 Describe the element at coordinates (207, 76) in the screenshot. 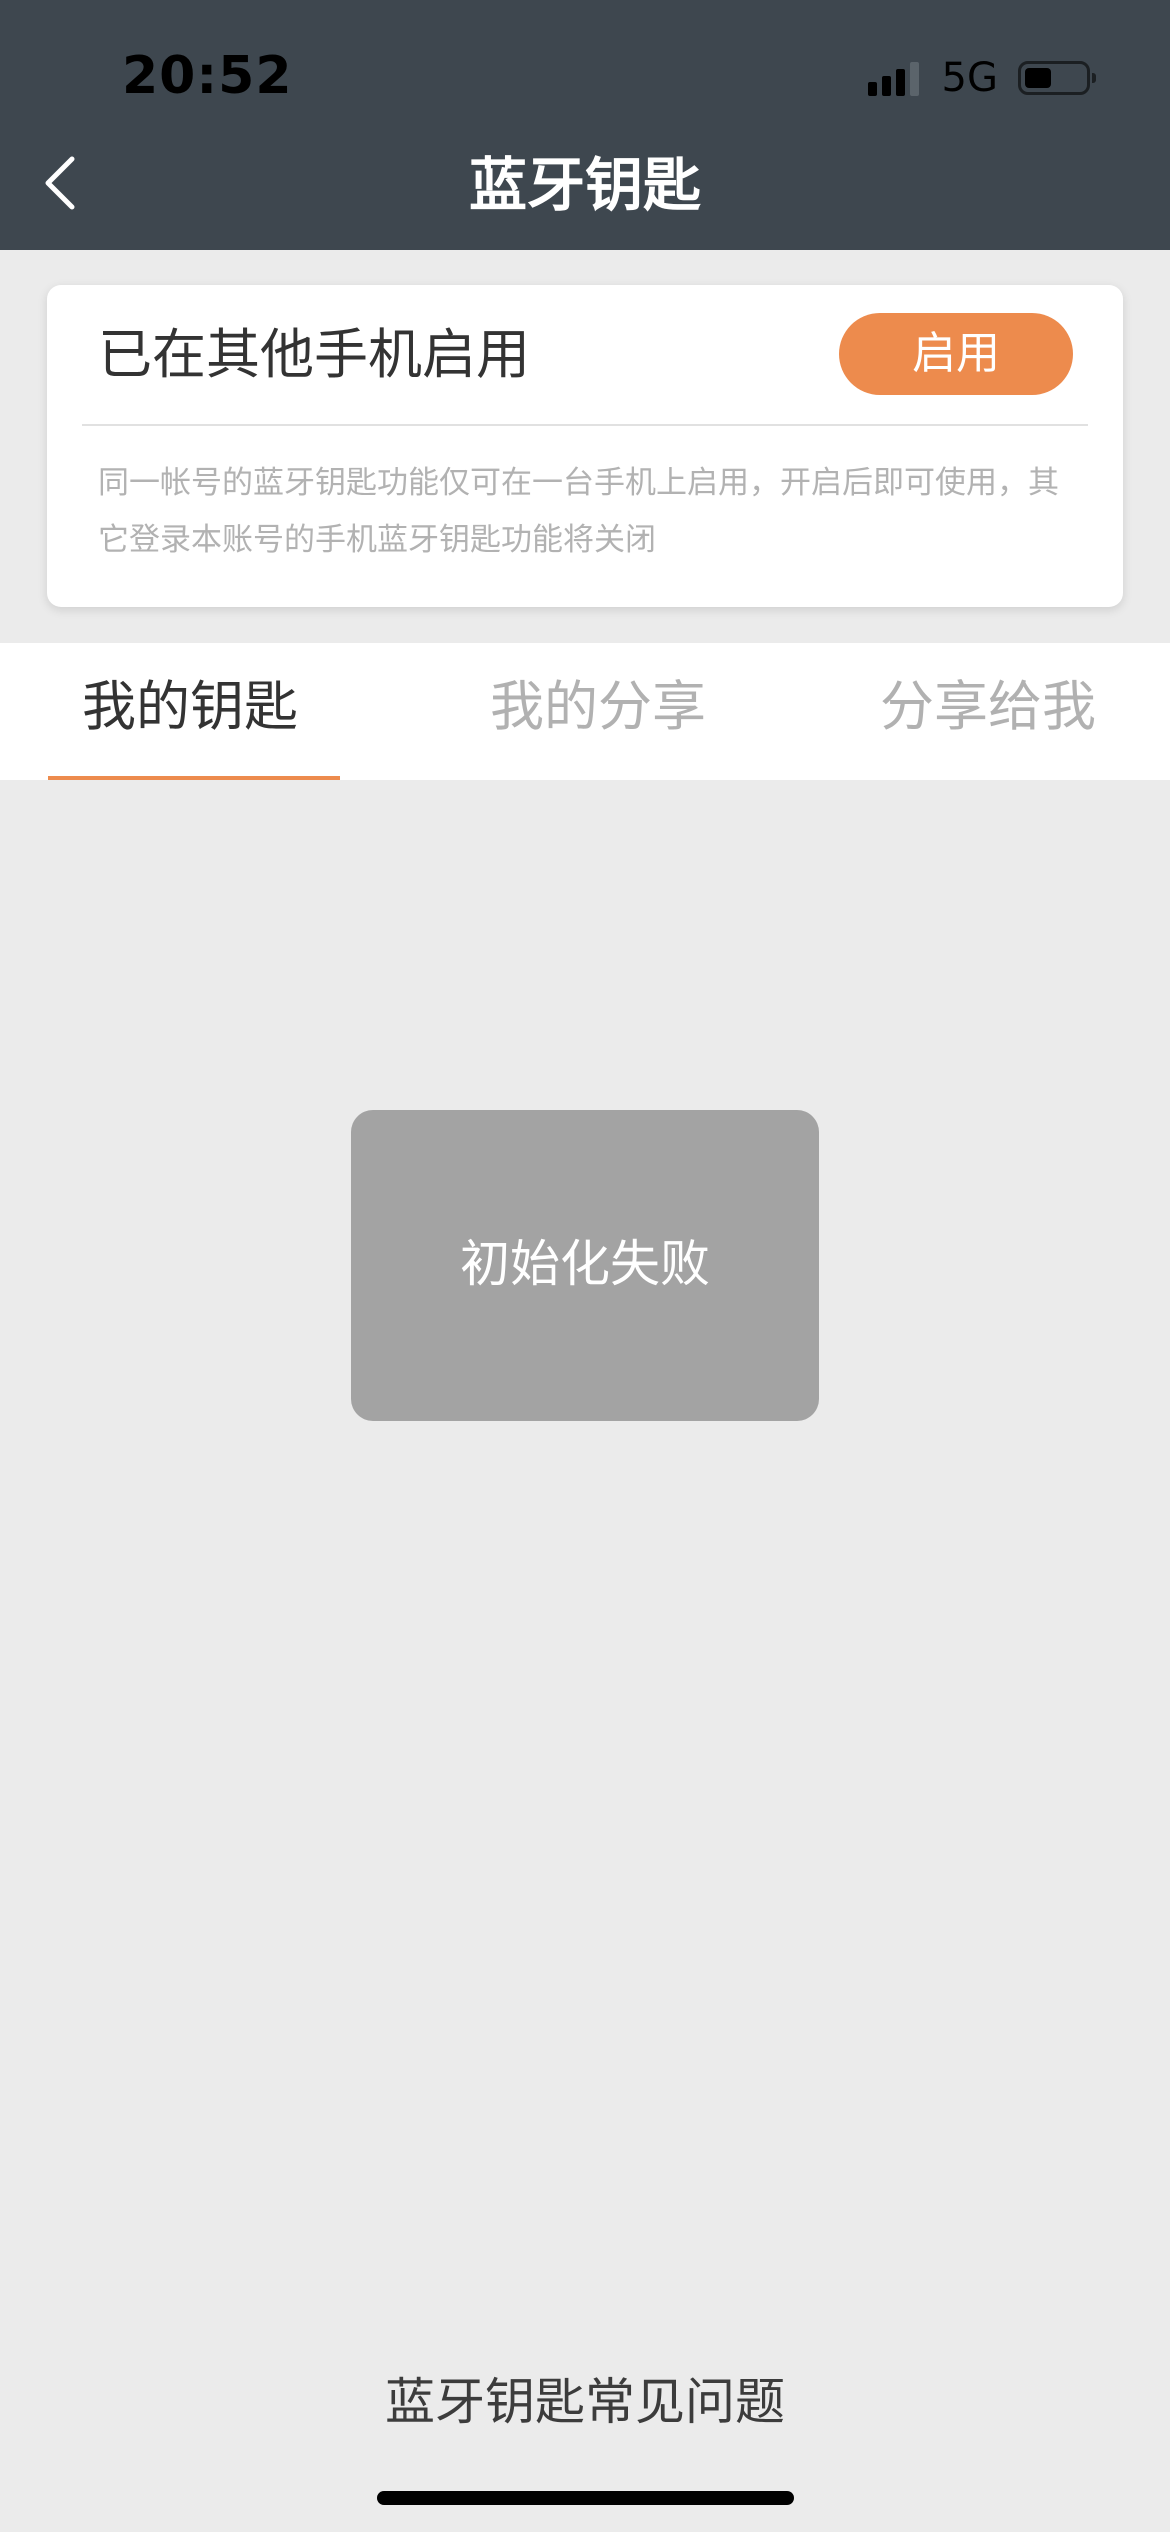

I see `status-time: 20:52` at that location.